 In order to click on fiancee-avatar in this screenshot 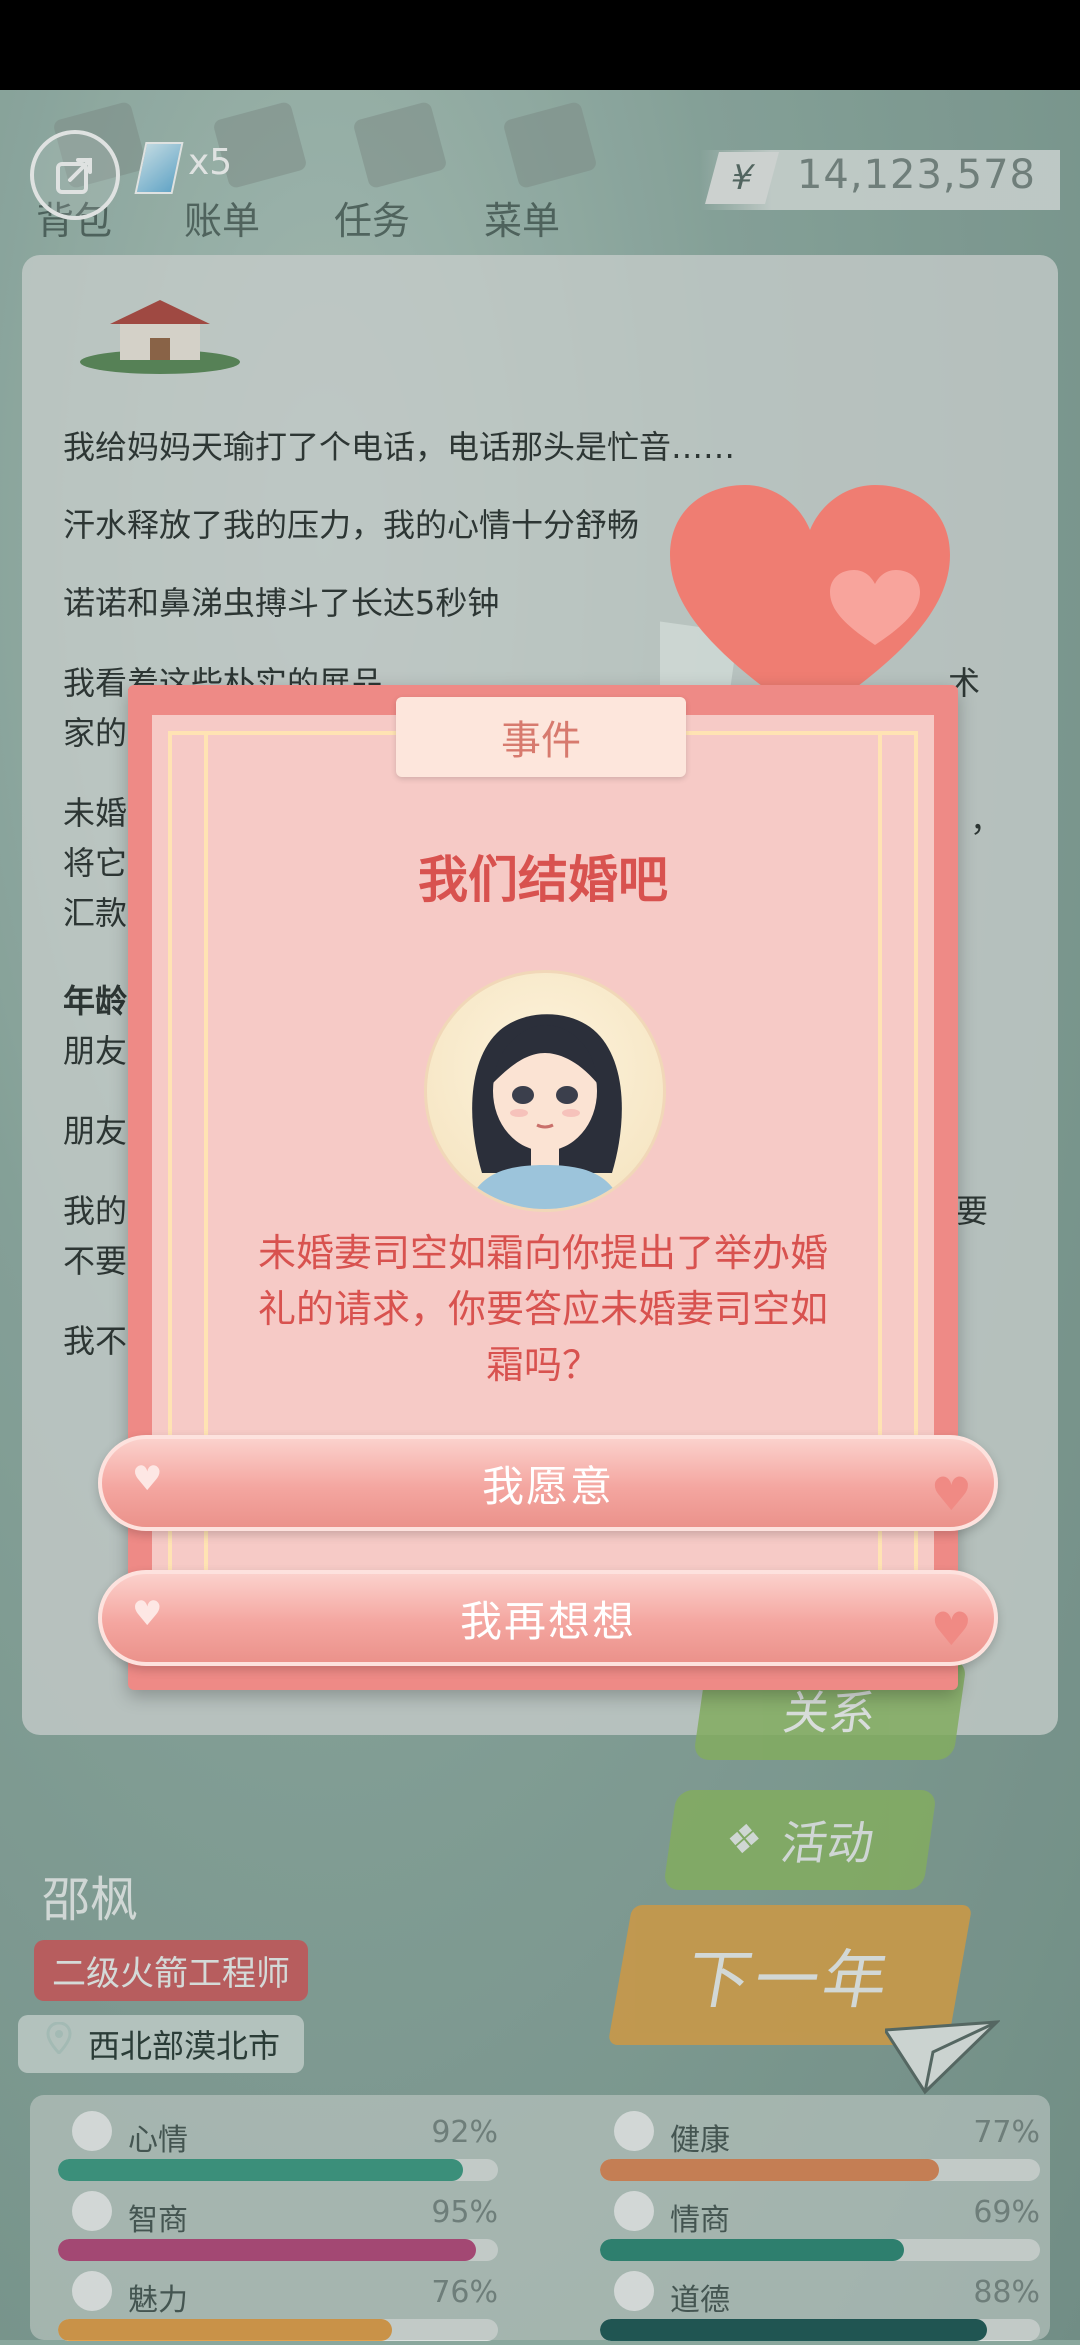, I will do `click(545, 1091)`.